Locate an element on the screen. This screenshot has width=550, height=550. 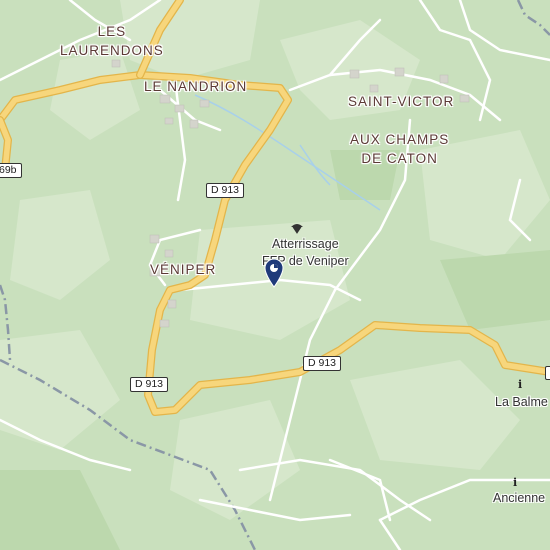
place-label-aux-champs-de-caton: AUX CHAMPS DE CATON is located at coordinates (400, 149).